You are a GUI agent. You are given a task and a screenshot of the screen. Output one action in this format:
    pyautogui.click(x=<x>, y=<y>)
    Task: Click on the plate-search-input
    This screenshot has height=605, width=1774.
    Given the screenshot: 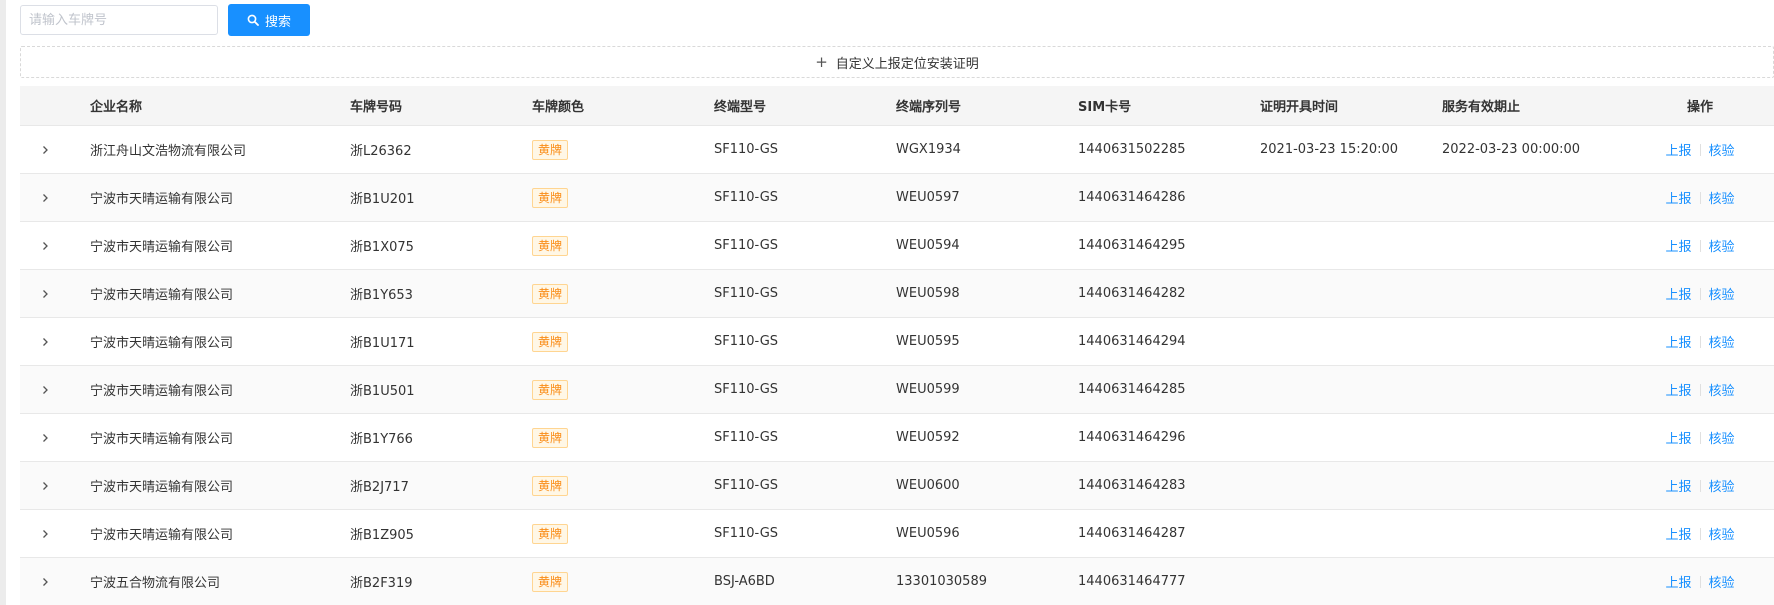 What is the action you would take?
    pyautogui.click(x=119, y=20)
    